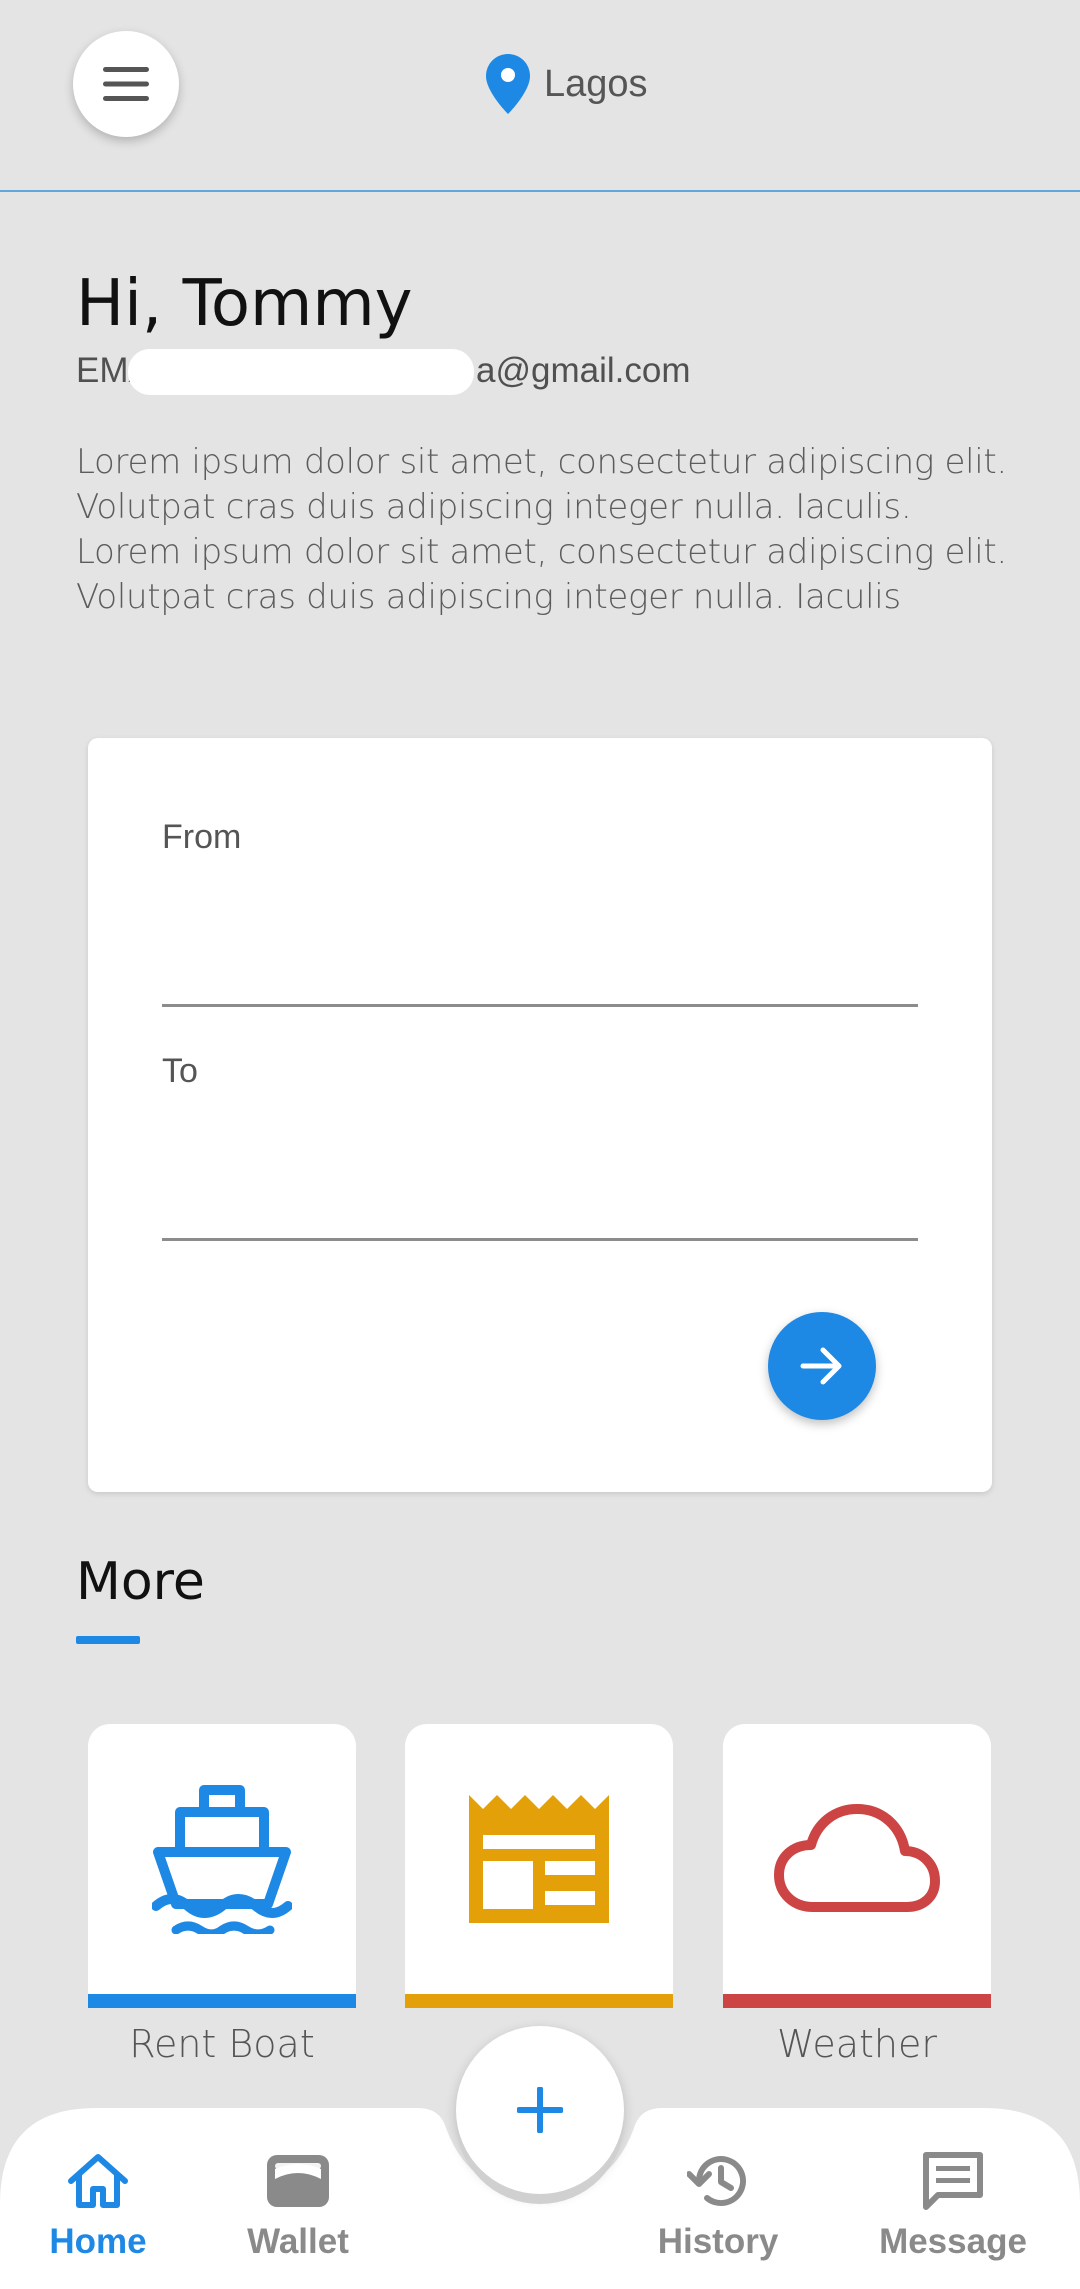 The width and height of the screenshot is (1080, 2289). What do you see at coordinates (98, 2241) in the screenshot?
I see `nav-label-home: Home` at bounding box center [98, 2241].